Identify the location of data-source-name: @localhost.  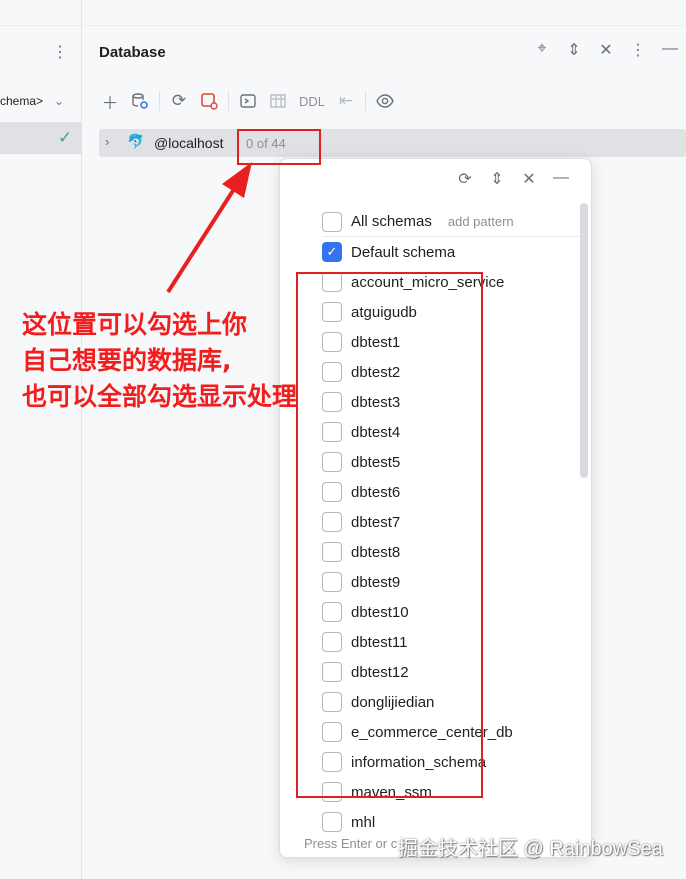
(189, 143).